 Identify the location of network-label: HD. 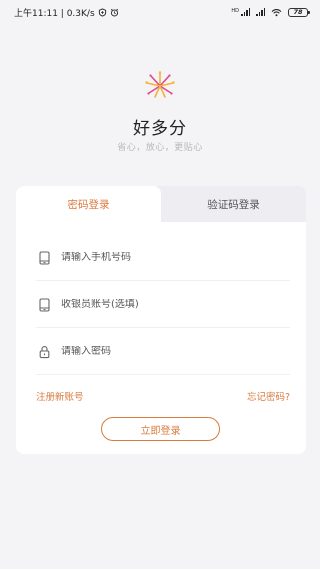
(235, 11).